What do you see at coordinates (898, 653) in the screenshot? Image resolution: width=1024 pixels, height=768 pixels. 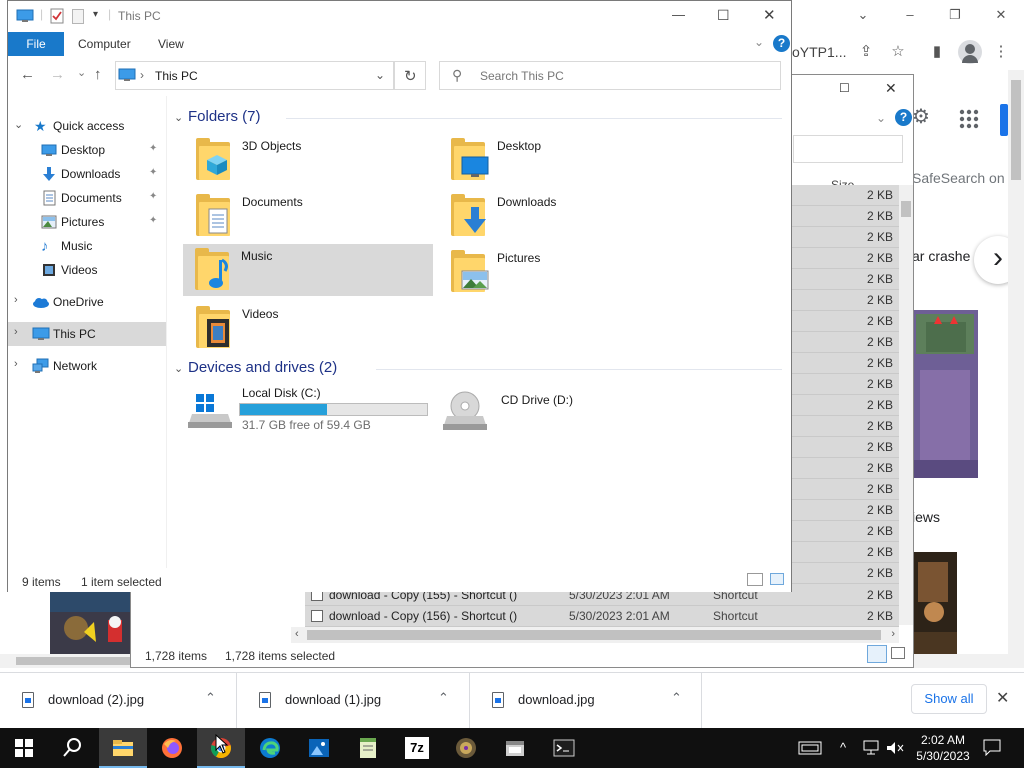 I see `large-icons-view-button` at bounding box center [898, 653].